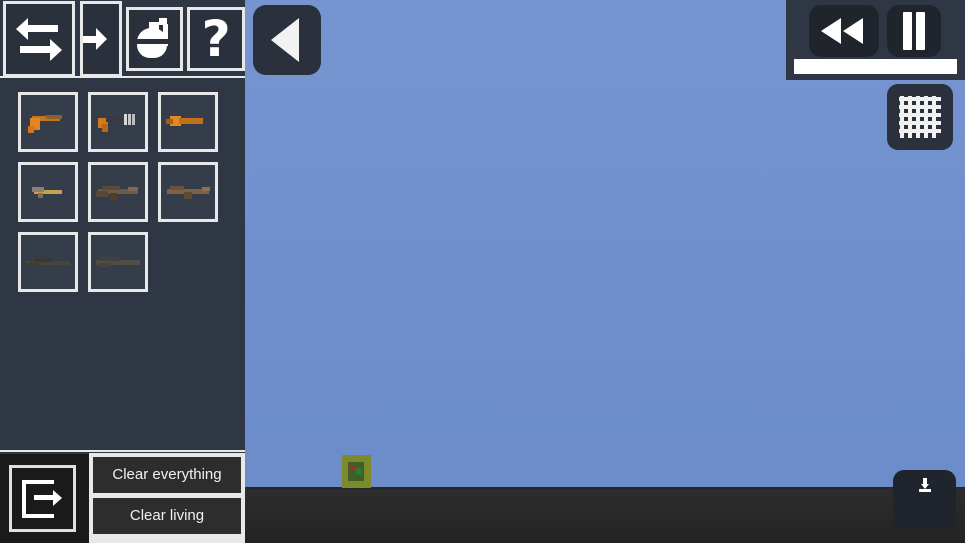 The height and width of the screenshot is (543, 965). What do you see at coordinates (94, 39) in the screenshot?
I see `arrow-right-icon` at bounding box center [94, 39].